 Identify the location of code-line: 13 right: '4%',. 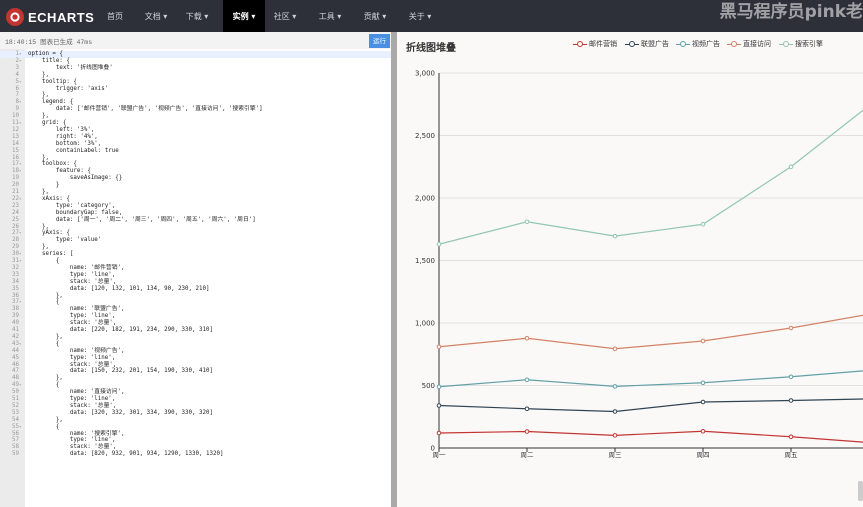
(195, 137).